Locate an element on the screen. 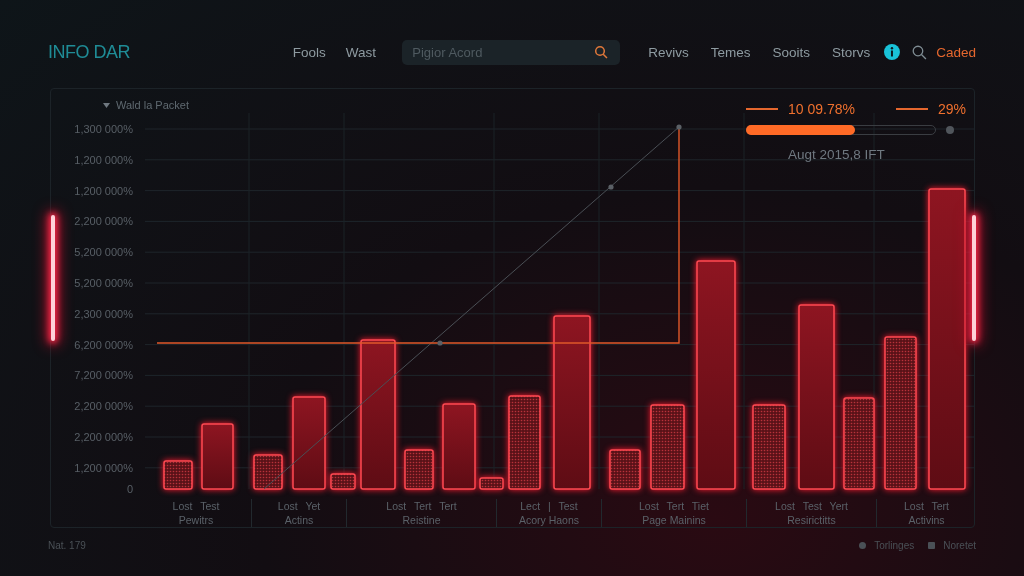  nav-link: Revivs is located at coordinates (668, 52).